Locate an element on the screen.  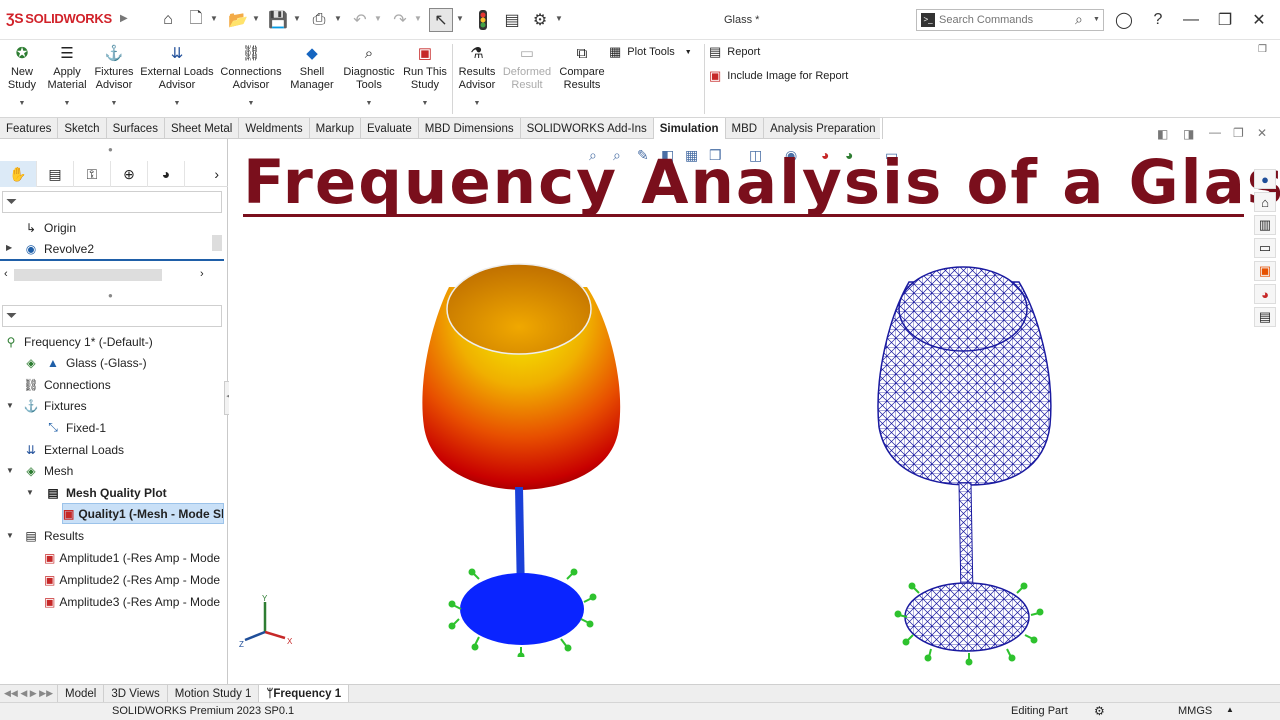
solidworks-logo: ƷS SOLIDWORKS is located at coordinates (59, 18).